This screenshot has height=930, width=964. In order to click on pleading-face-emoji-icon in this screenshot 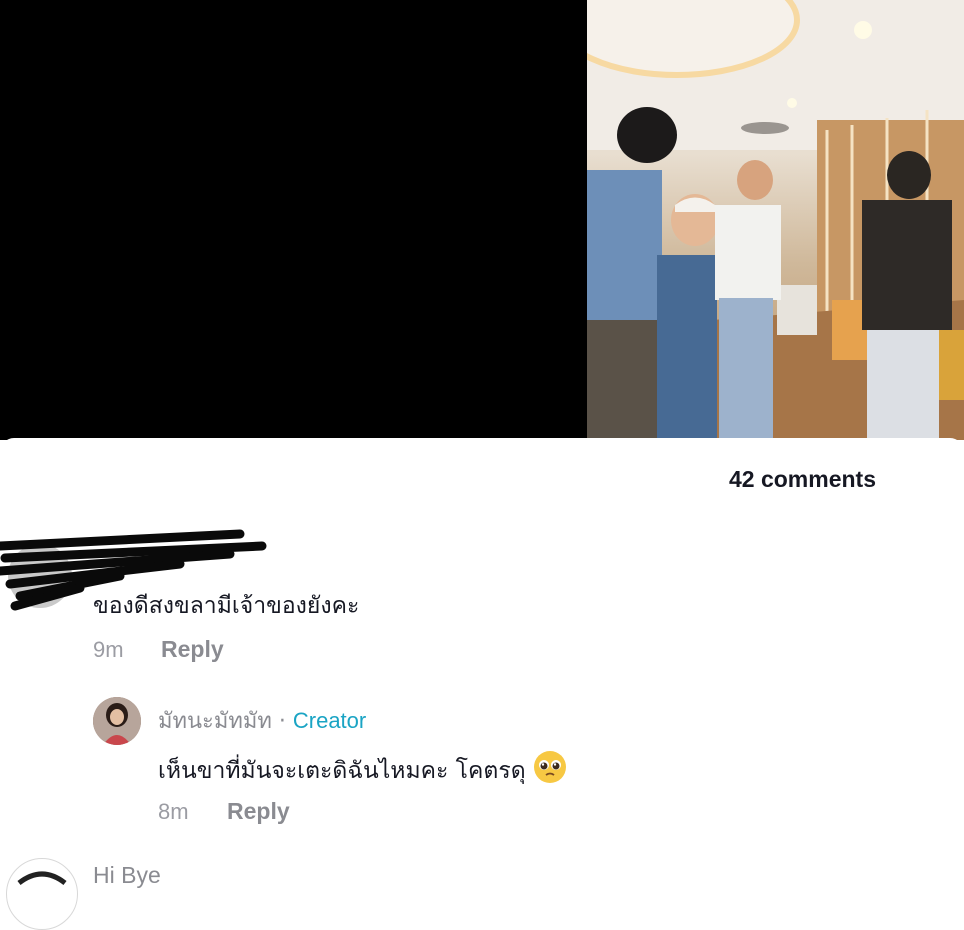, I will do `click(549, 767)`.